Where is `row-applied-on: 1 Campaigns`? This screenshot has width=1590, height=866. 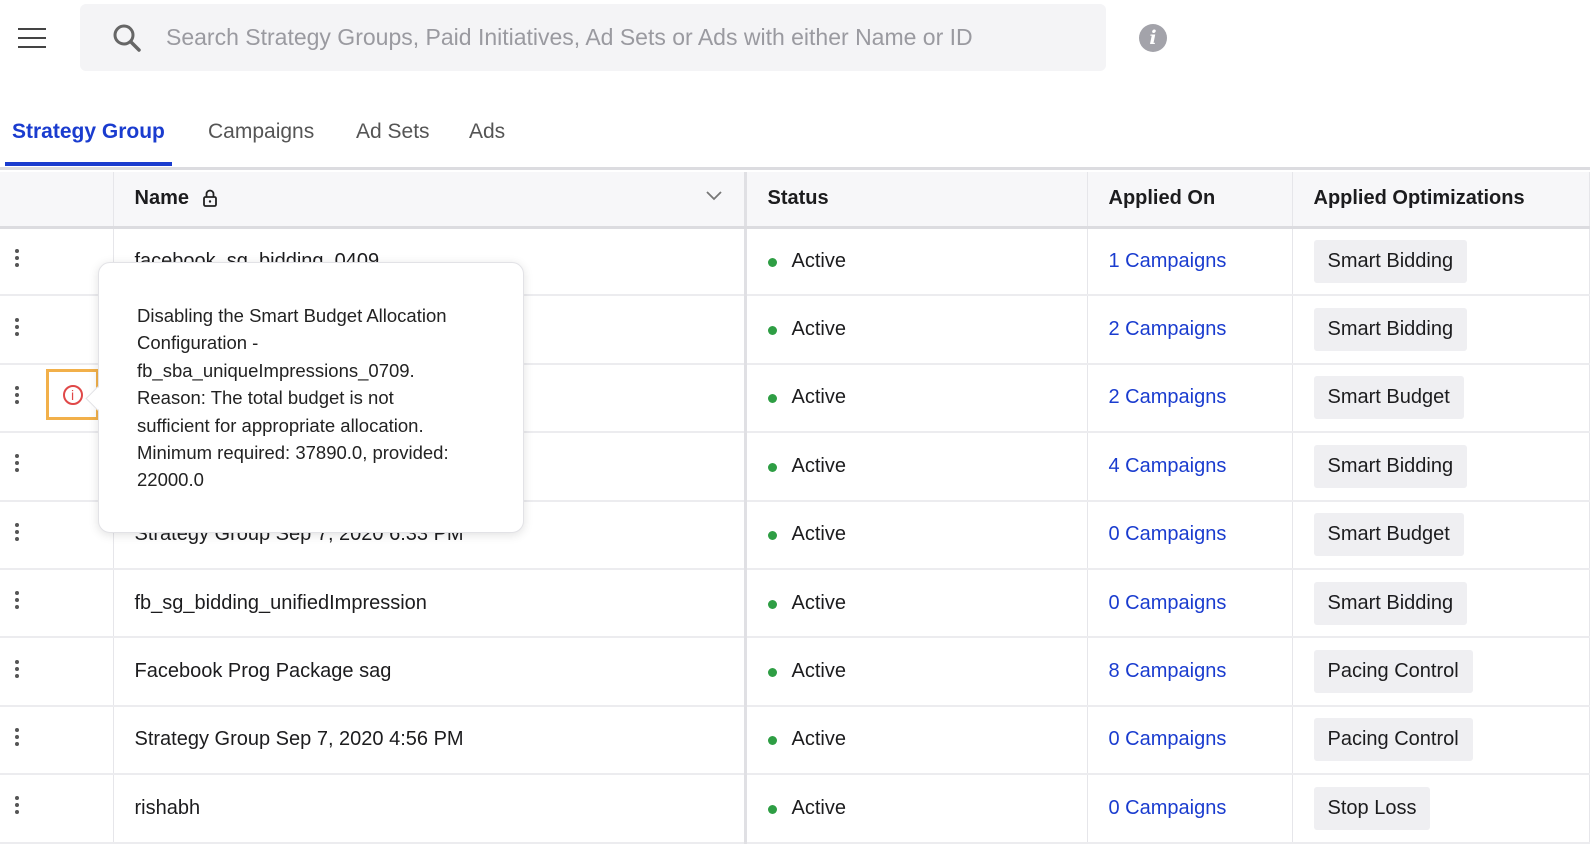 row-applied-on: 1 Campaigns is located at coordinates (1190, 262).